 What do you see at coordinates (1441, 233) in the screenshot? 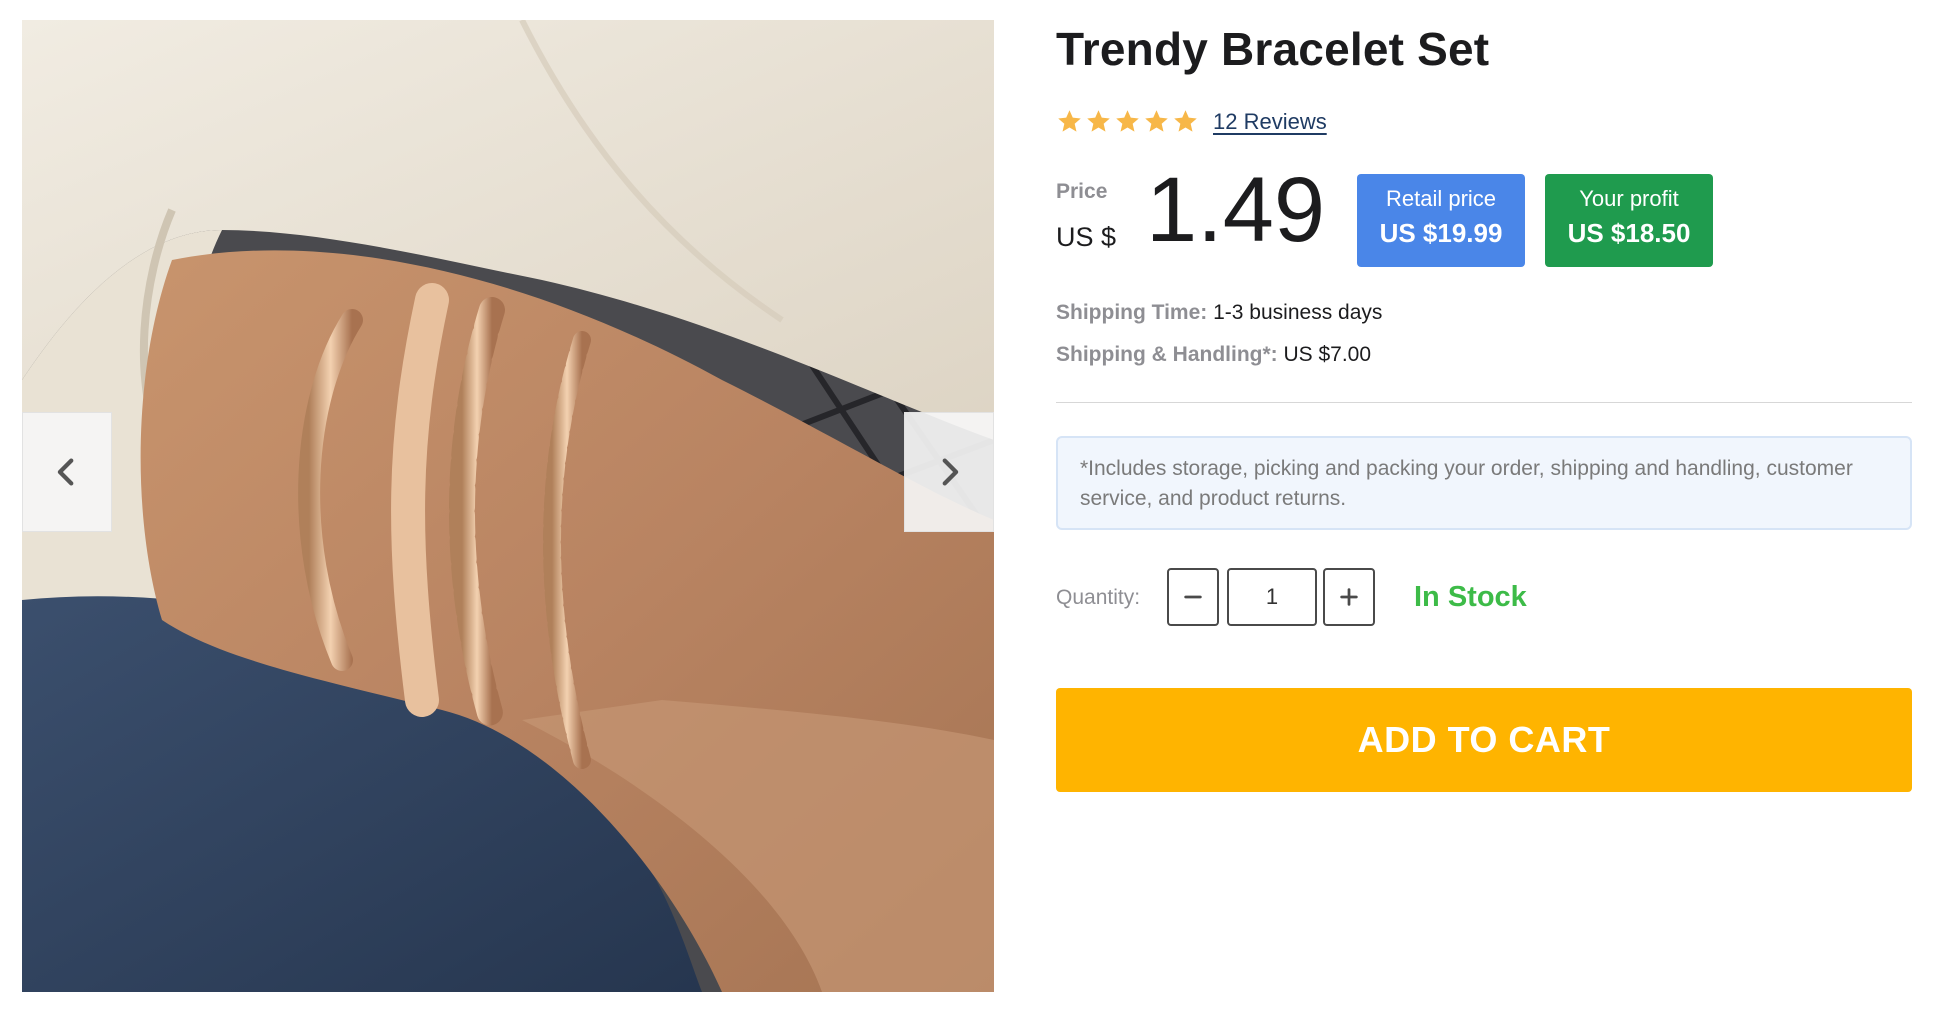
I see `retail-price-value: US $19.99` at bounding box center [1441, 233].